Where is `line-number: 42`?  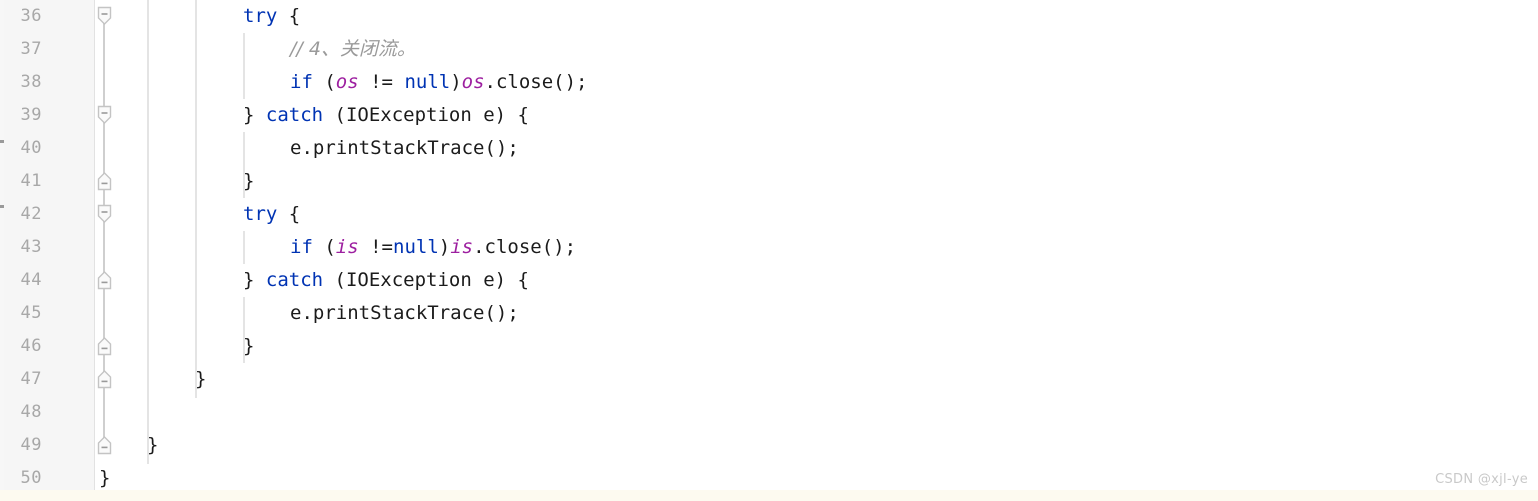
line-number: 42 is located at coordinates (21, 214).